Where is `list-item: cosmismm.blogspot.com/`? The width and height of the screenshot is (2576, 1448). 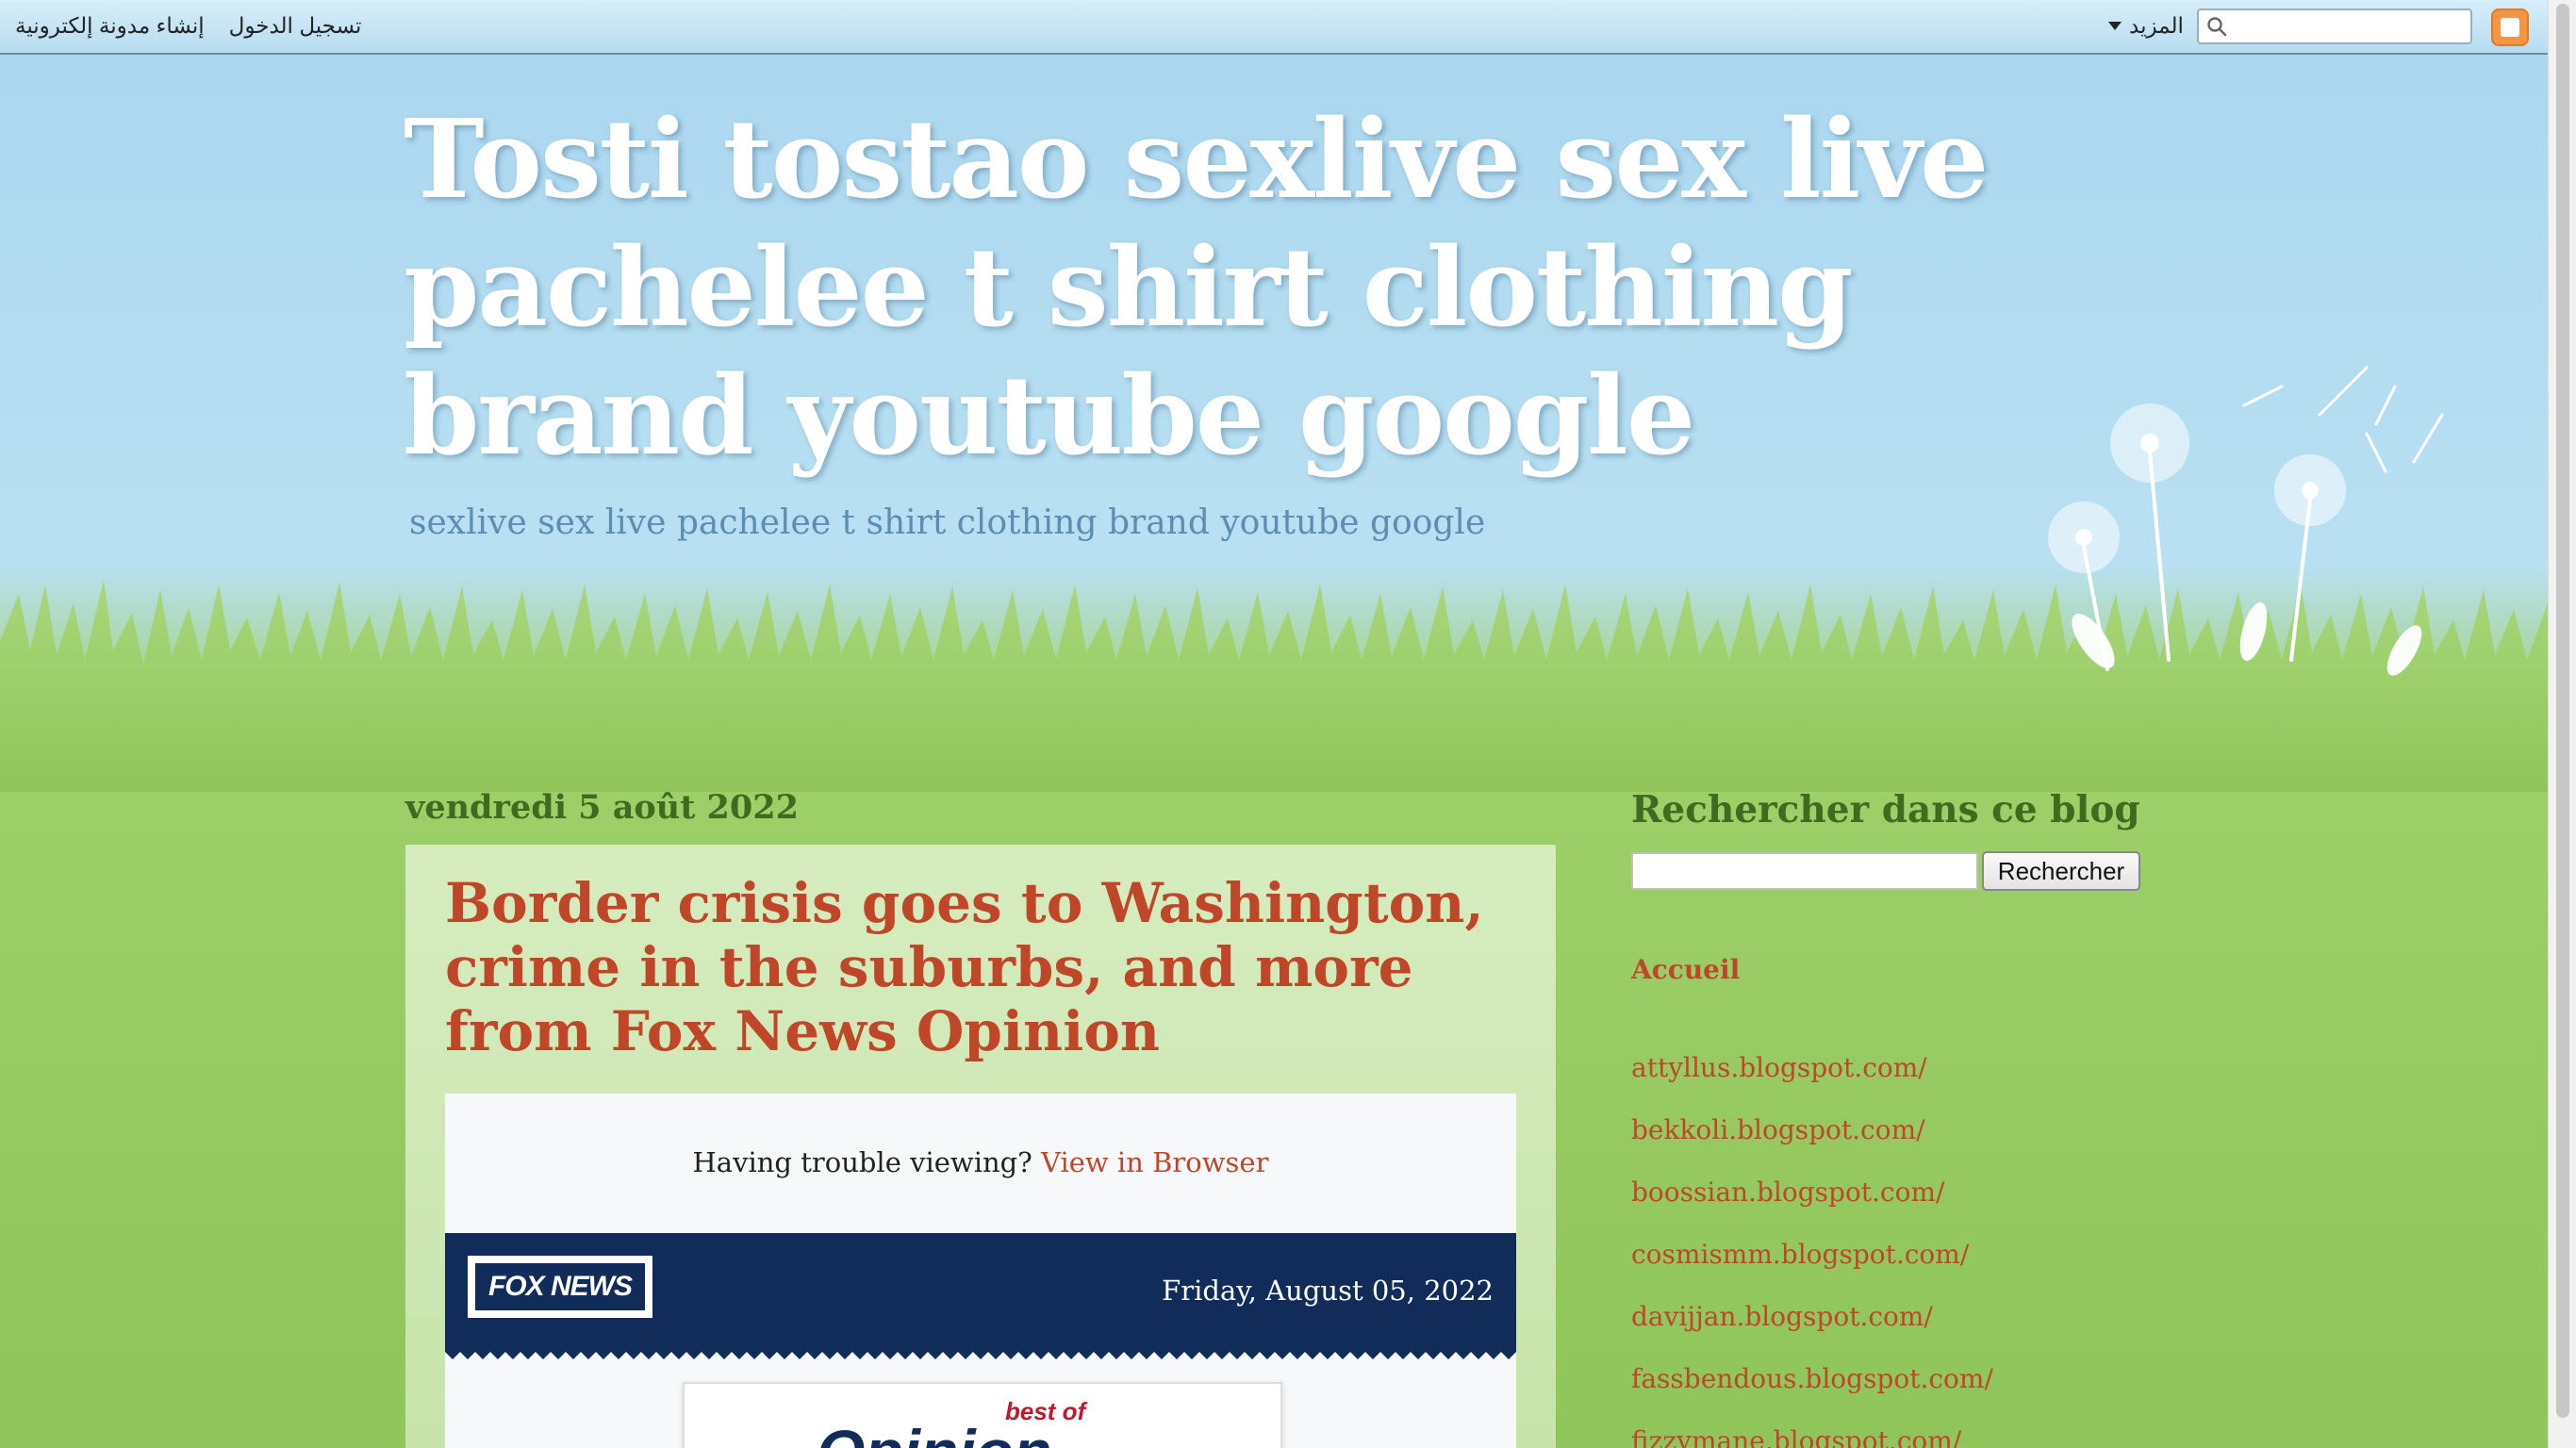 list-item: cosmismm.blogspot.com/ is located at coordinates (1812, 1270).